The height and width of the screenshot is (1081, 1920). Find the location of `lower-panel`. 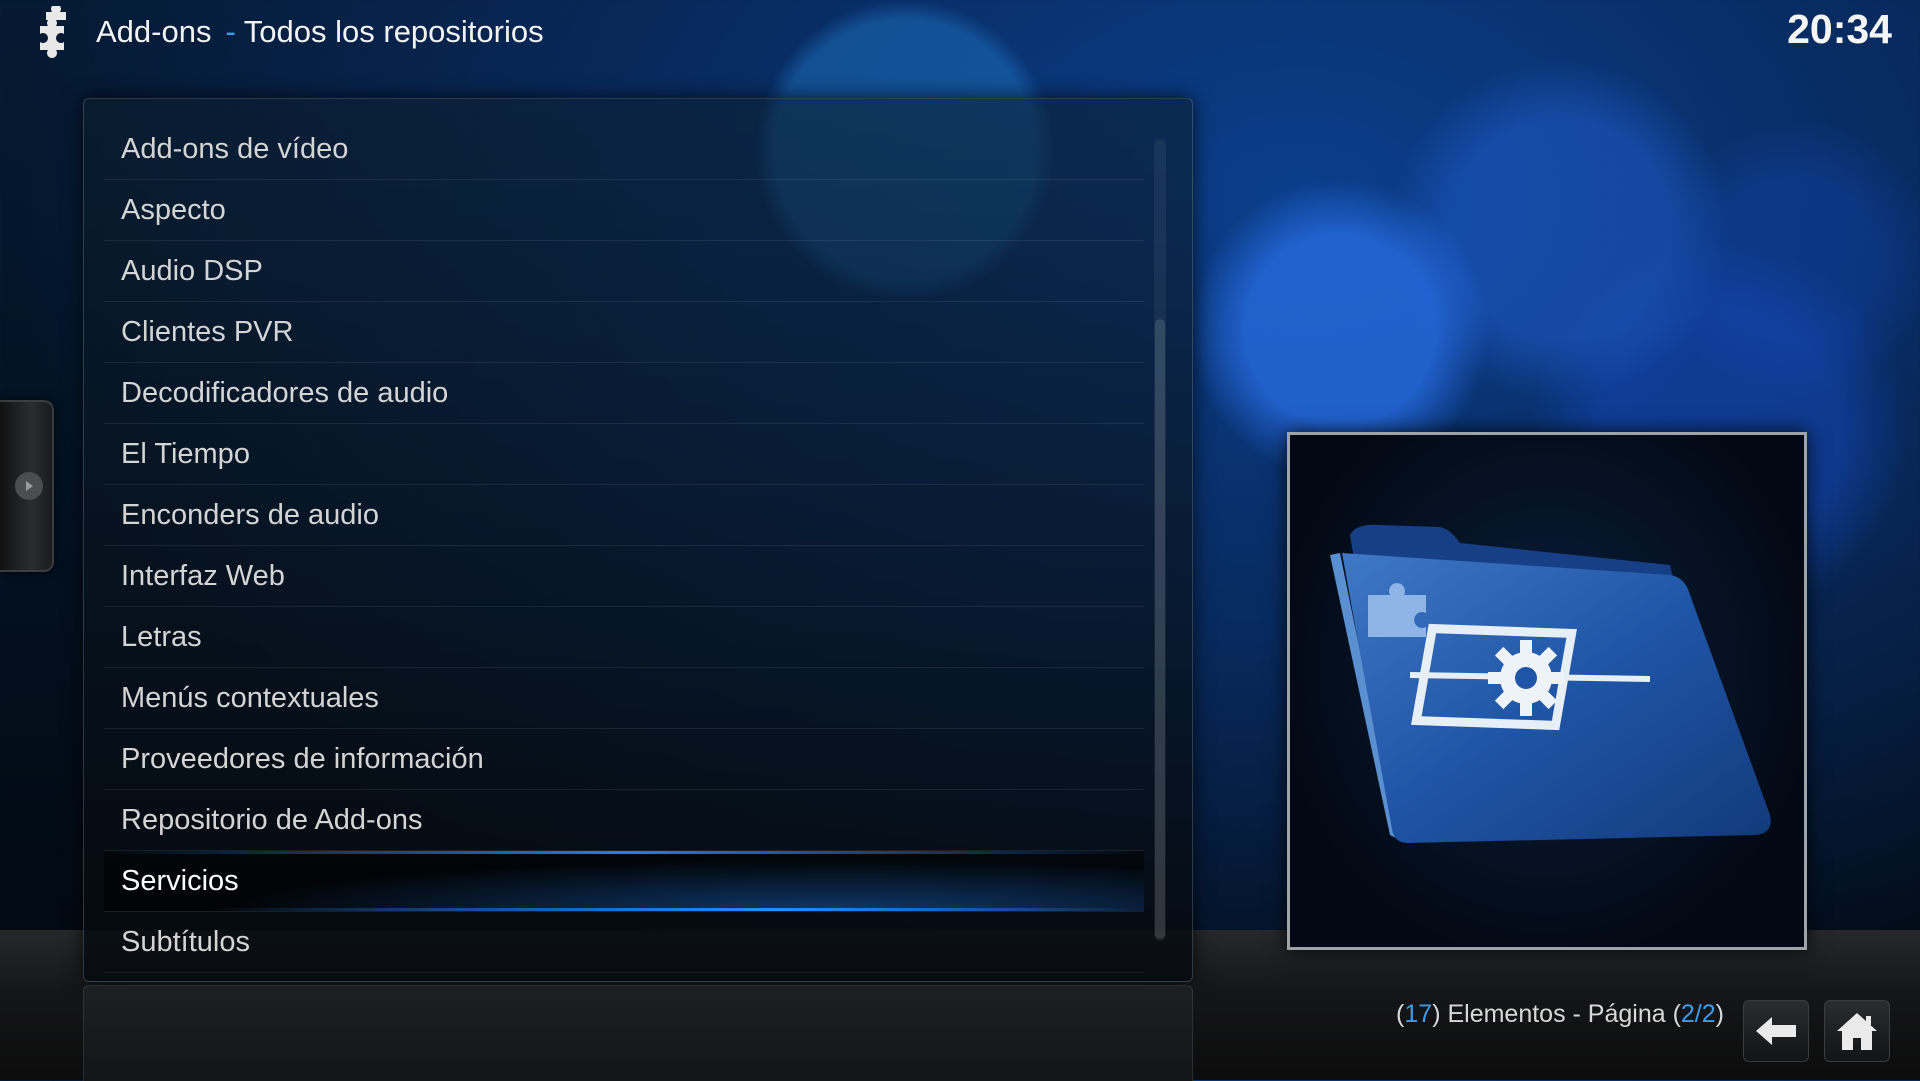

lower-panel is located at coordinates (638, 1033).